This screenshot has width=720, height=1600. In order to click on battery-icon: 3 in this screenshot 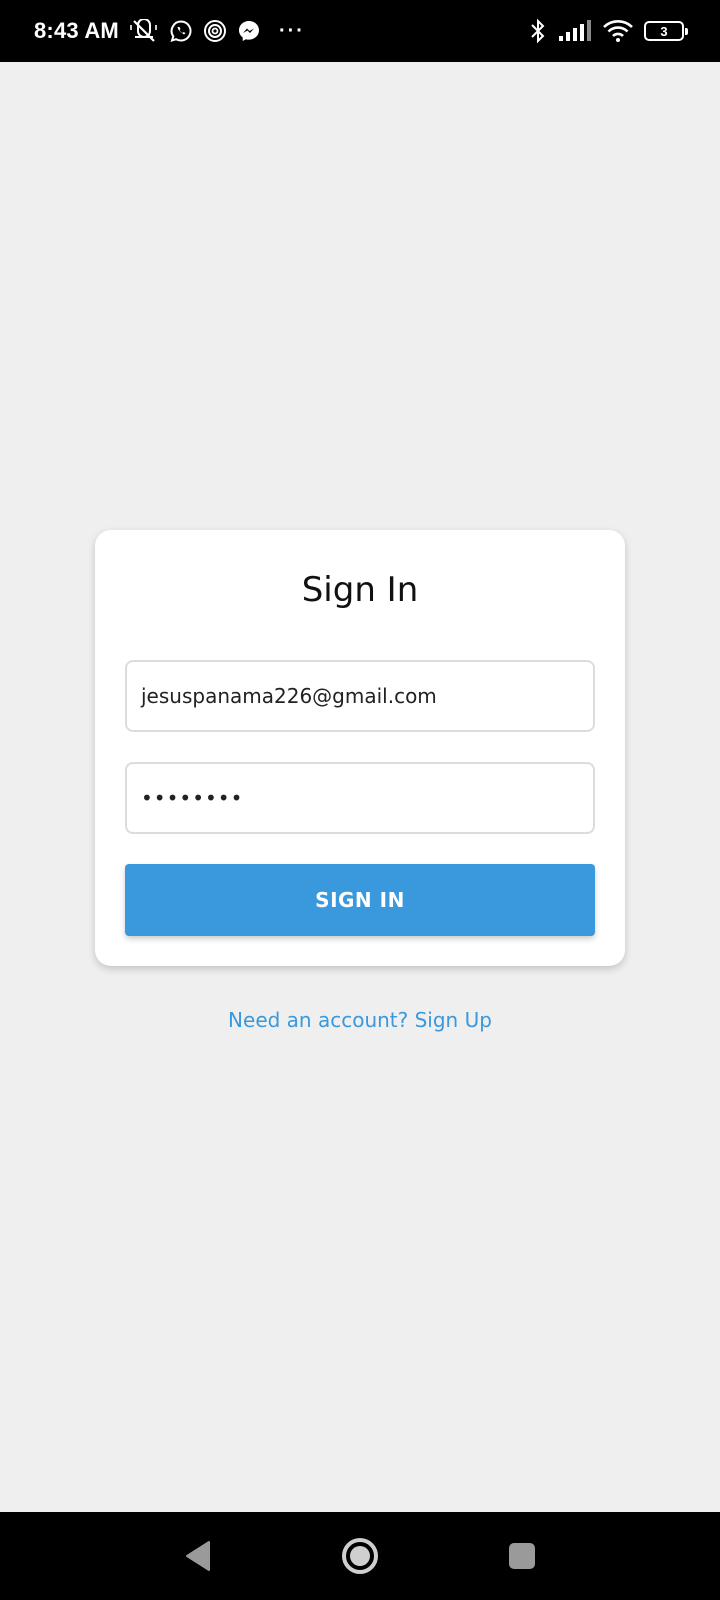, I will do `click(666, 31)`.